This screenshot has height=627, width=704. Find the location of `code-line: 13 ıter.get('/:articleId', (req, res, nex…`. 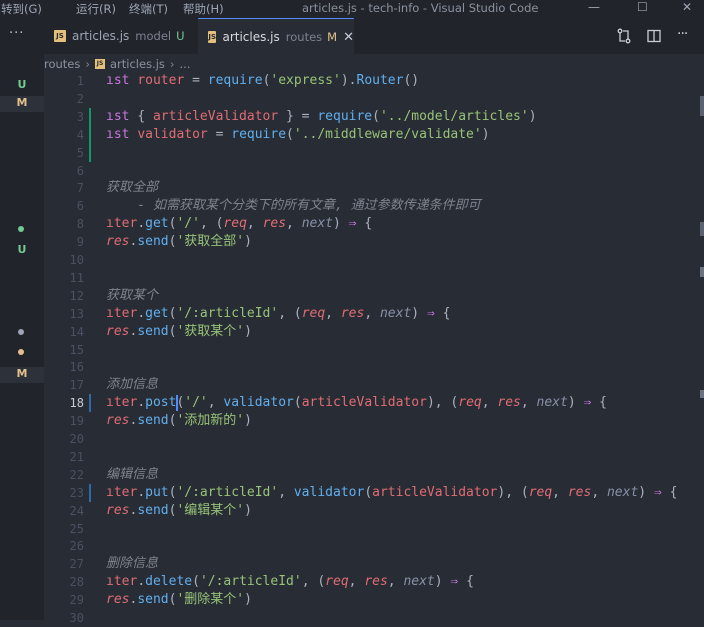

code-line: 13 ıter.get('/:articleId', (req, res, nex… is located at coordinates (374, 314).